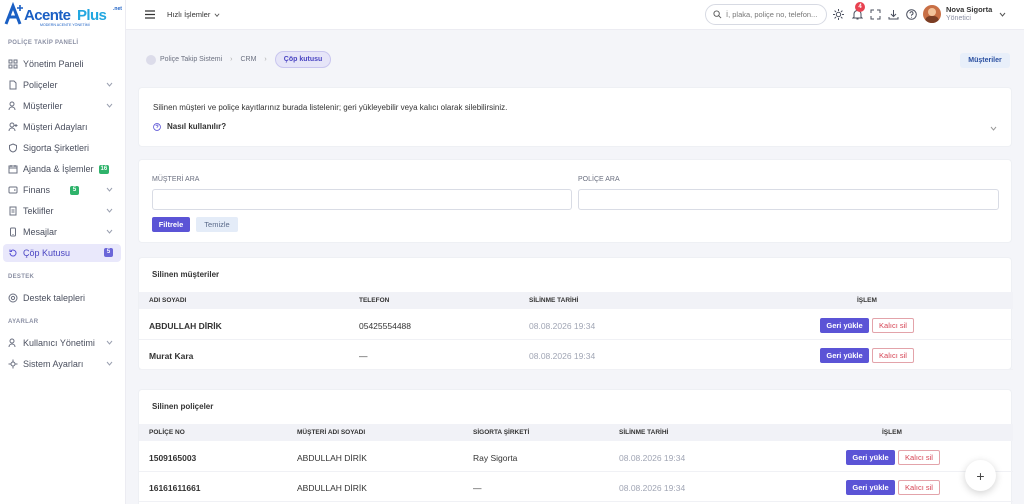  Describe the element at coordinates (150, 14) in the screenshot. I see `menu-icon` at that location.